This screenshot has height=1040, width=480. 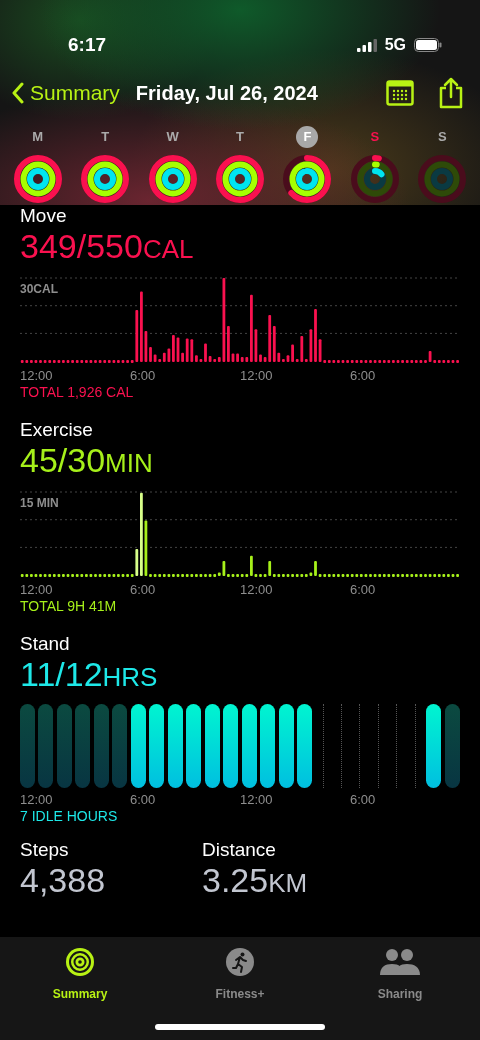 What do you see at coordinates (172, 137) in the screenshot?
I see `day-letter: W` at bounding box center [172, 137].